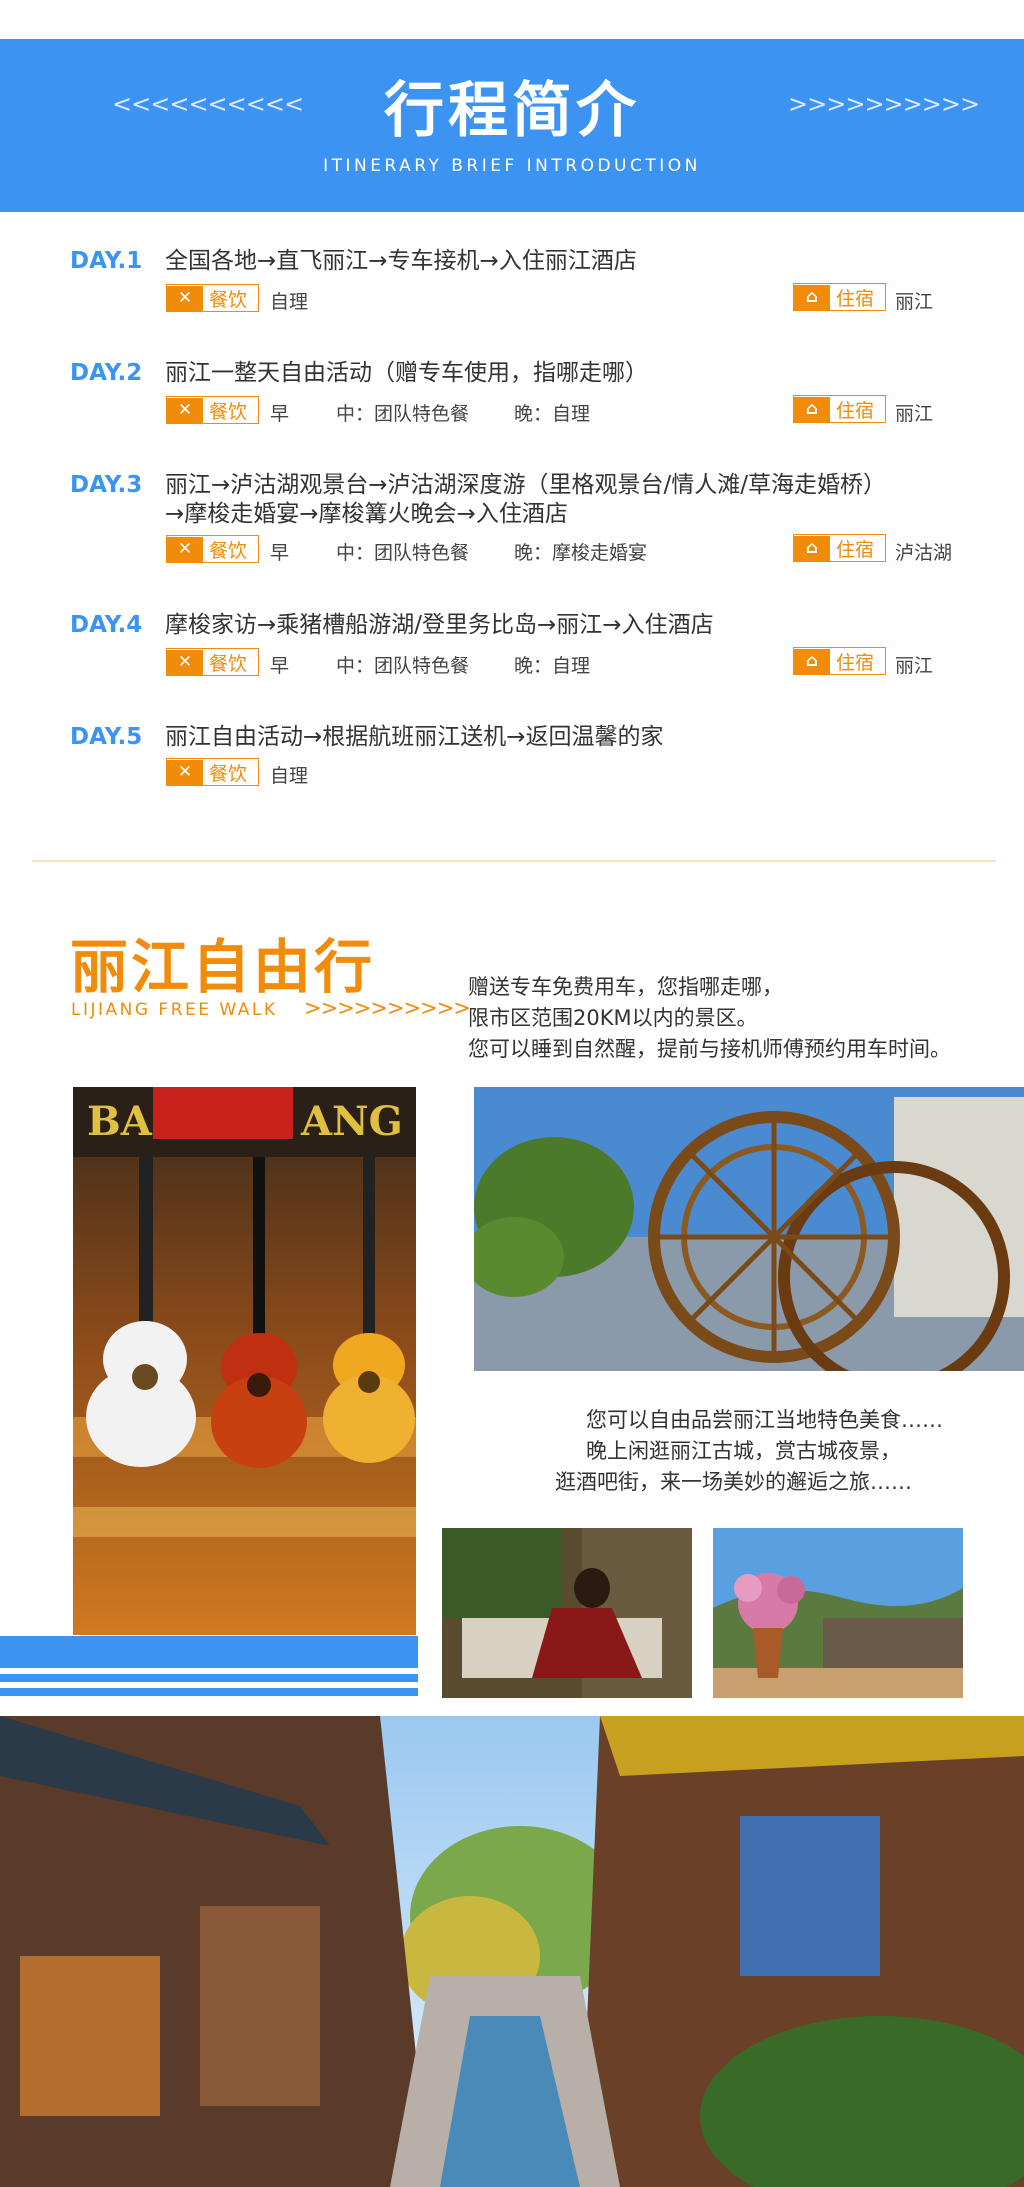  What do you see at coordinates (106, 485) in the screenshot?
I see `day-label: DAY.3` at bounding box center [106, 485].